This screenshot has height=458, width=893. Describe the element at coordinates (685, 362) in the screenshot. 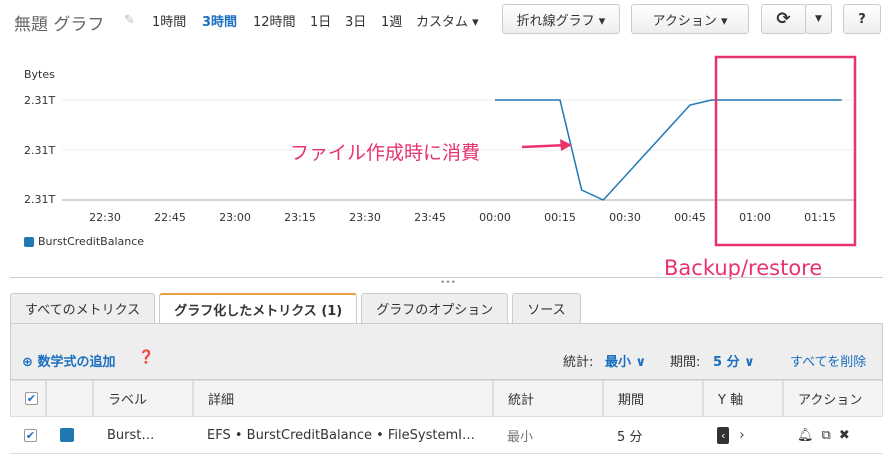

I see `period-label: 期間:` at that location.